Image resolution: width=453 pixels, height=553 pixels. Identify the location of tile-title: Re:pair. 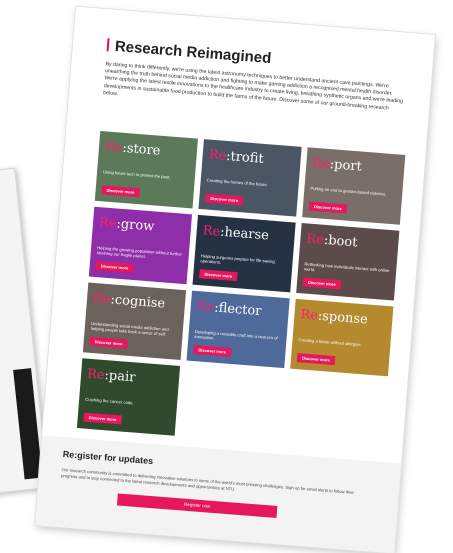
(111, 376).